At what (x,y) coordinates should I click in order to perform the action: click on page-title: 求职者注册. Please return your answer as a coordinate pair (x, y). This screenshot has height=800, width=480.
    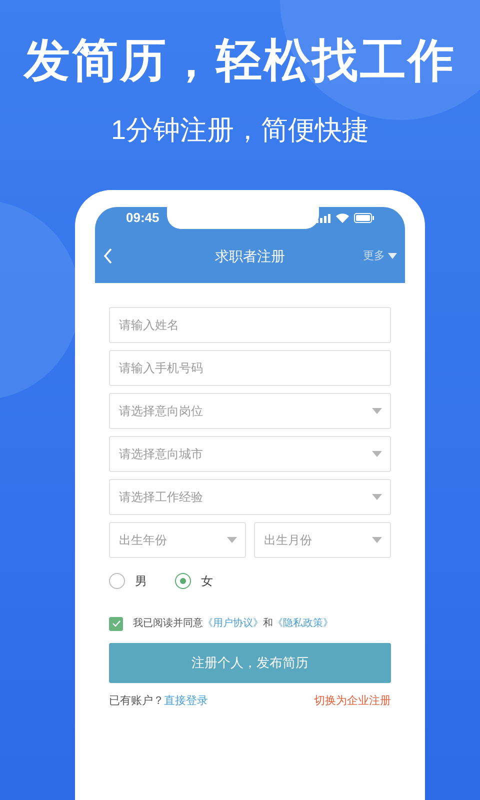
    Looking at the image, I should click on (250, 256).